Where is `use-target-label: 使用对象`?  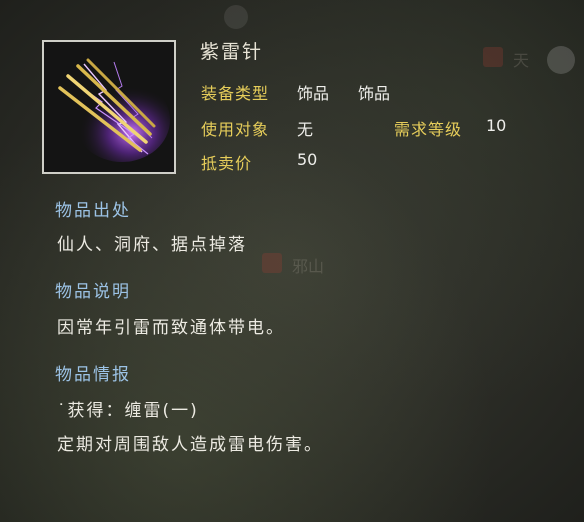
use-target-label: 使用对象 is located at coordinates (235, 129).